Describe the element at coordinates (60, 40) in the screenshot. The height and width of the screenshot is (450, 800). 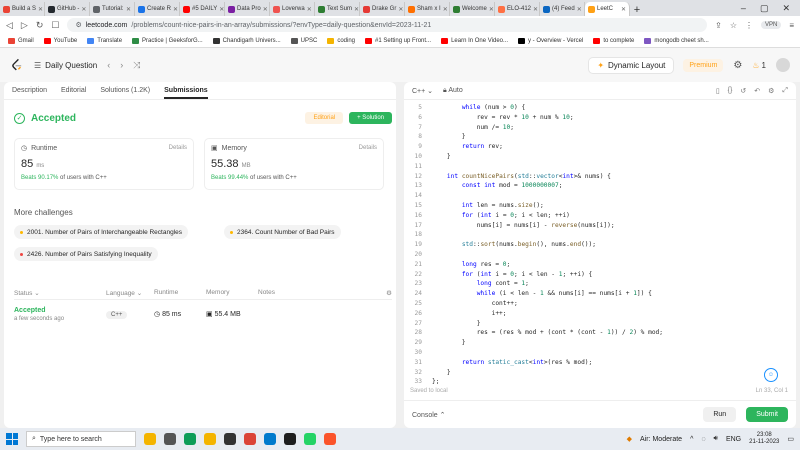
I see `bookmark-item: YouTube` at that location.